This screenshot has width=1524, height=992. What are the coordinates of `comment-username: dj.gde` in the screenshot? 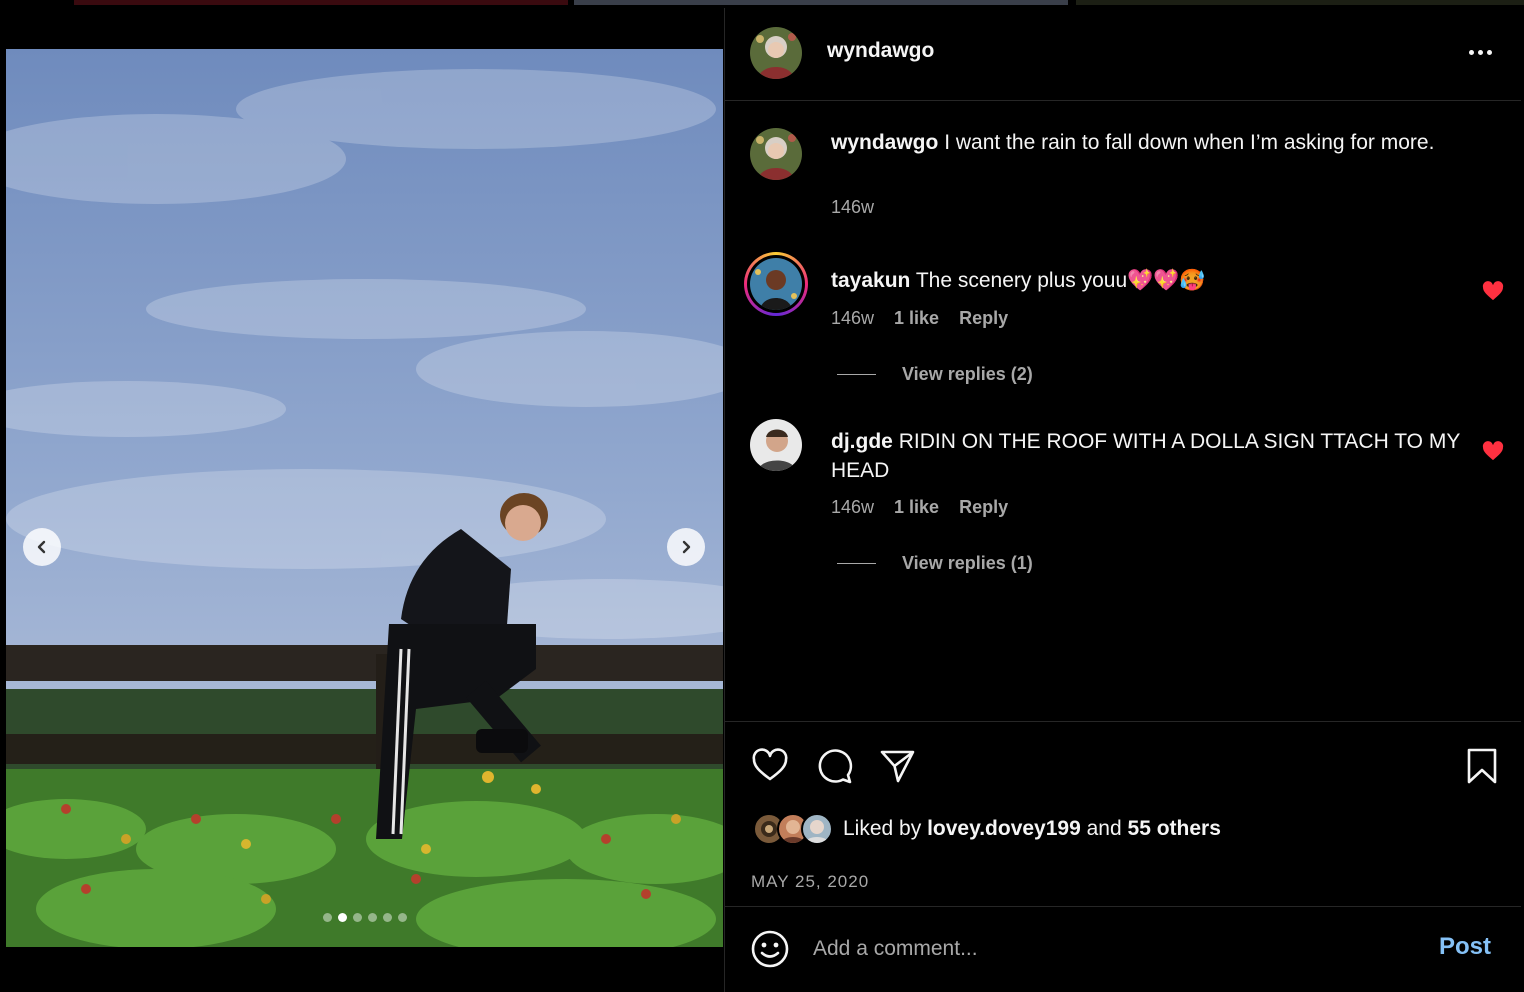 It's located at (862, 441).